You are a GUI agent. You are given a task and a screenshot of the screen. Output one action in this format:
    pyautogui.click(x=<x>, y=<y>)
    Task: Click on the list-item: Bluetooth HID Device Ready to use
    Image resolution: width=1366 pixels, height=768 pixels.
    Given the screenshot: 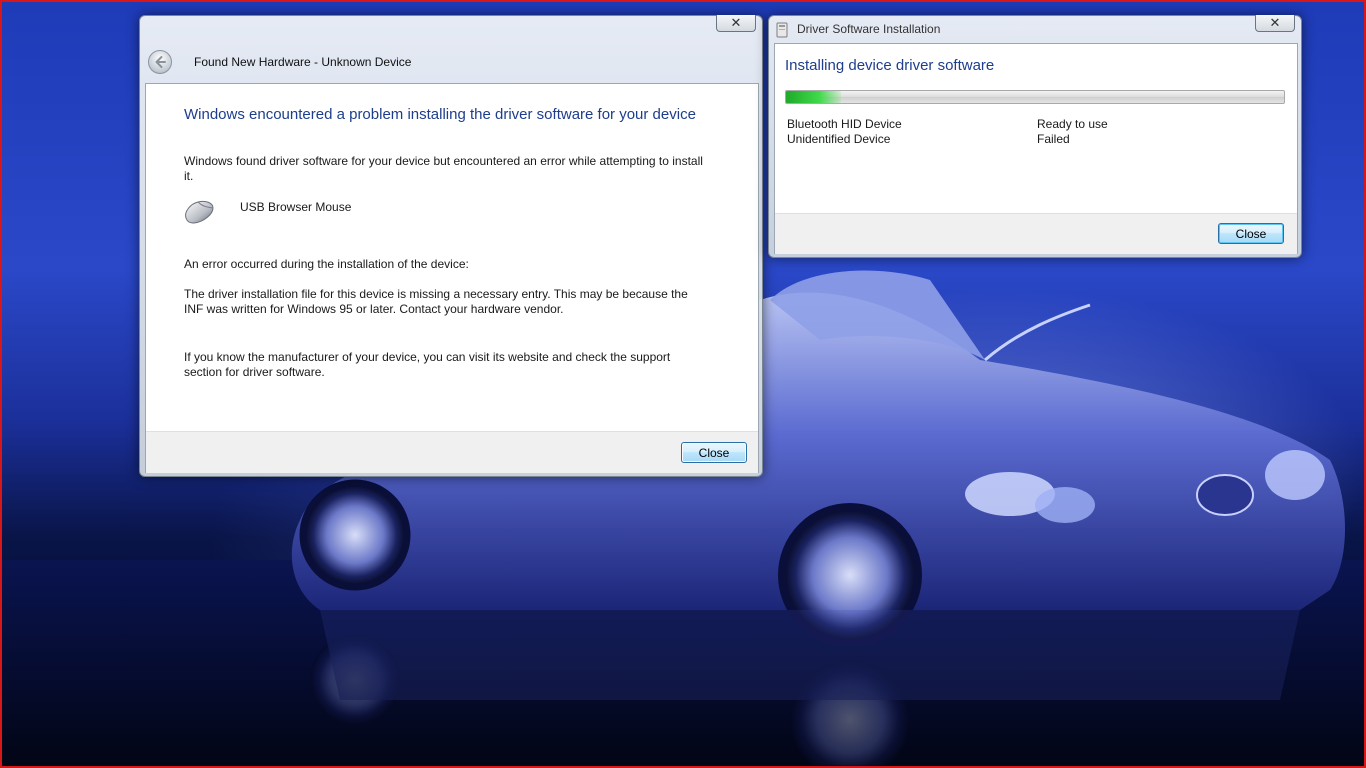 What is the action you would take?
    pyautogui.click(x=1037, y=124)
    